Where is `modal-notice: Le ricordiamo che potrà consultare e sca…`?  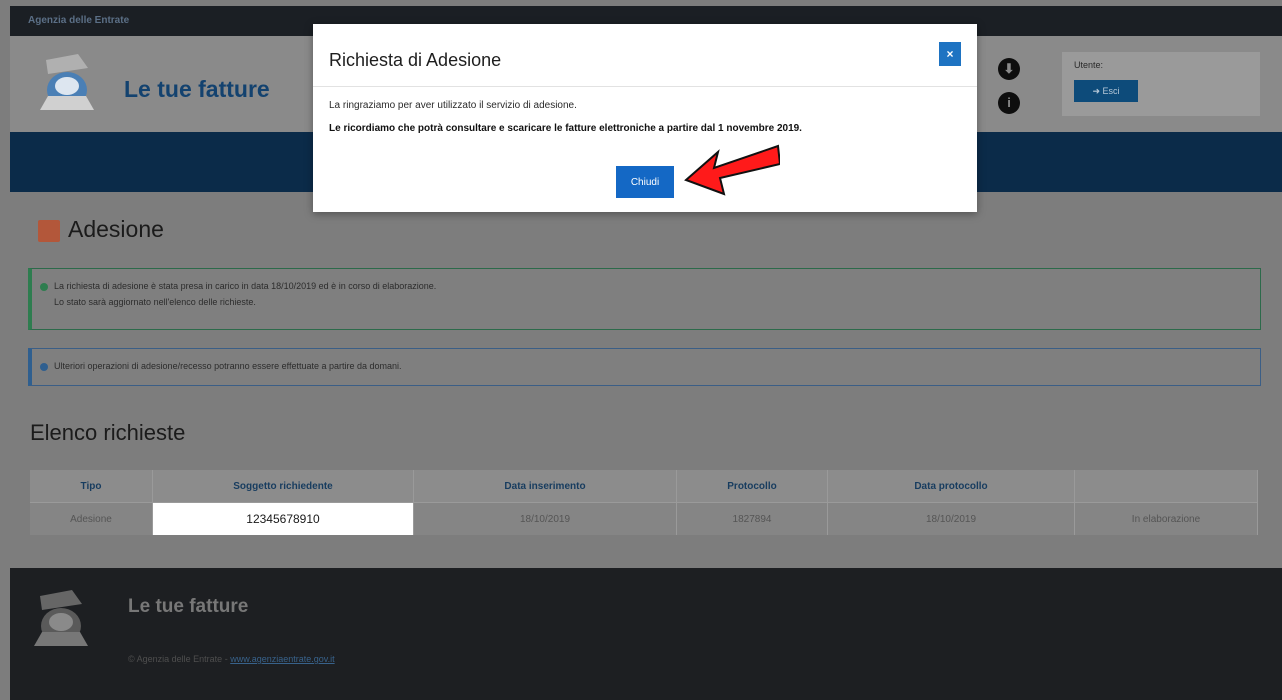
modal-notice: Le ricordiamo che potrà consultare e sca… is located at coordinates (565, 128).